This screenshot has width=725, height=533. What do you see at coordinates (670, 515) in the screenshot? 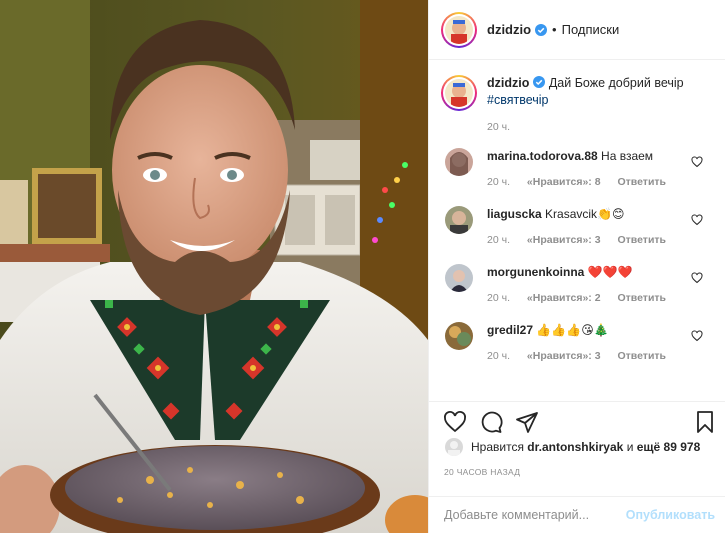
I see `publish-button: Опубликовать` at bounding box center [670, 515].